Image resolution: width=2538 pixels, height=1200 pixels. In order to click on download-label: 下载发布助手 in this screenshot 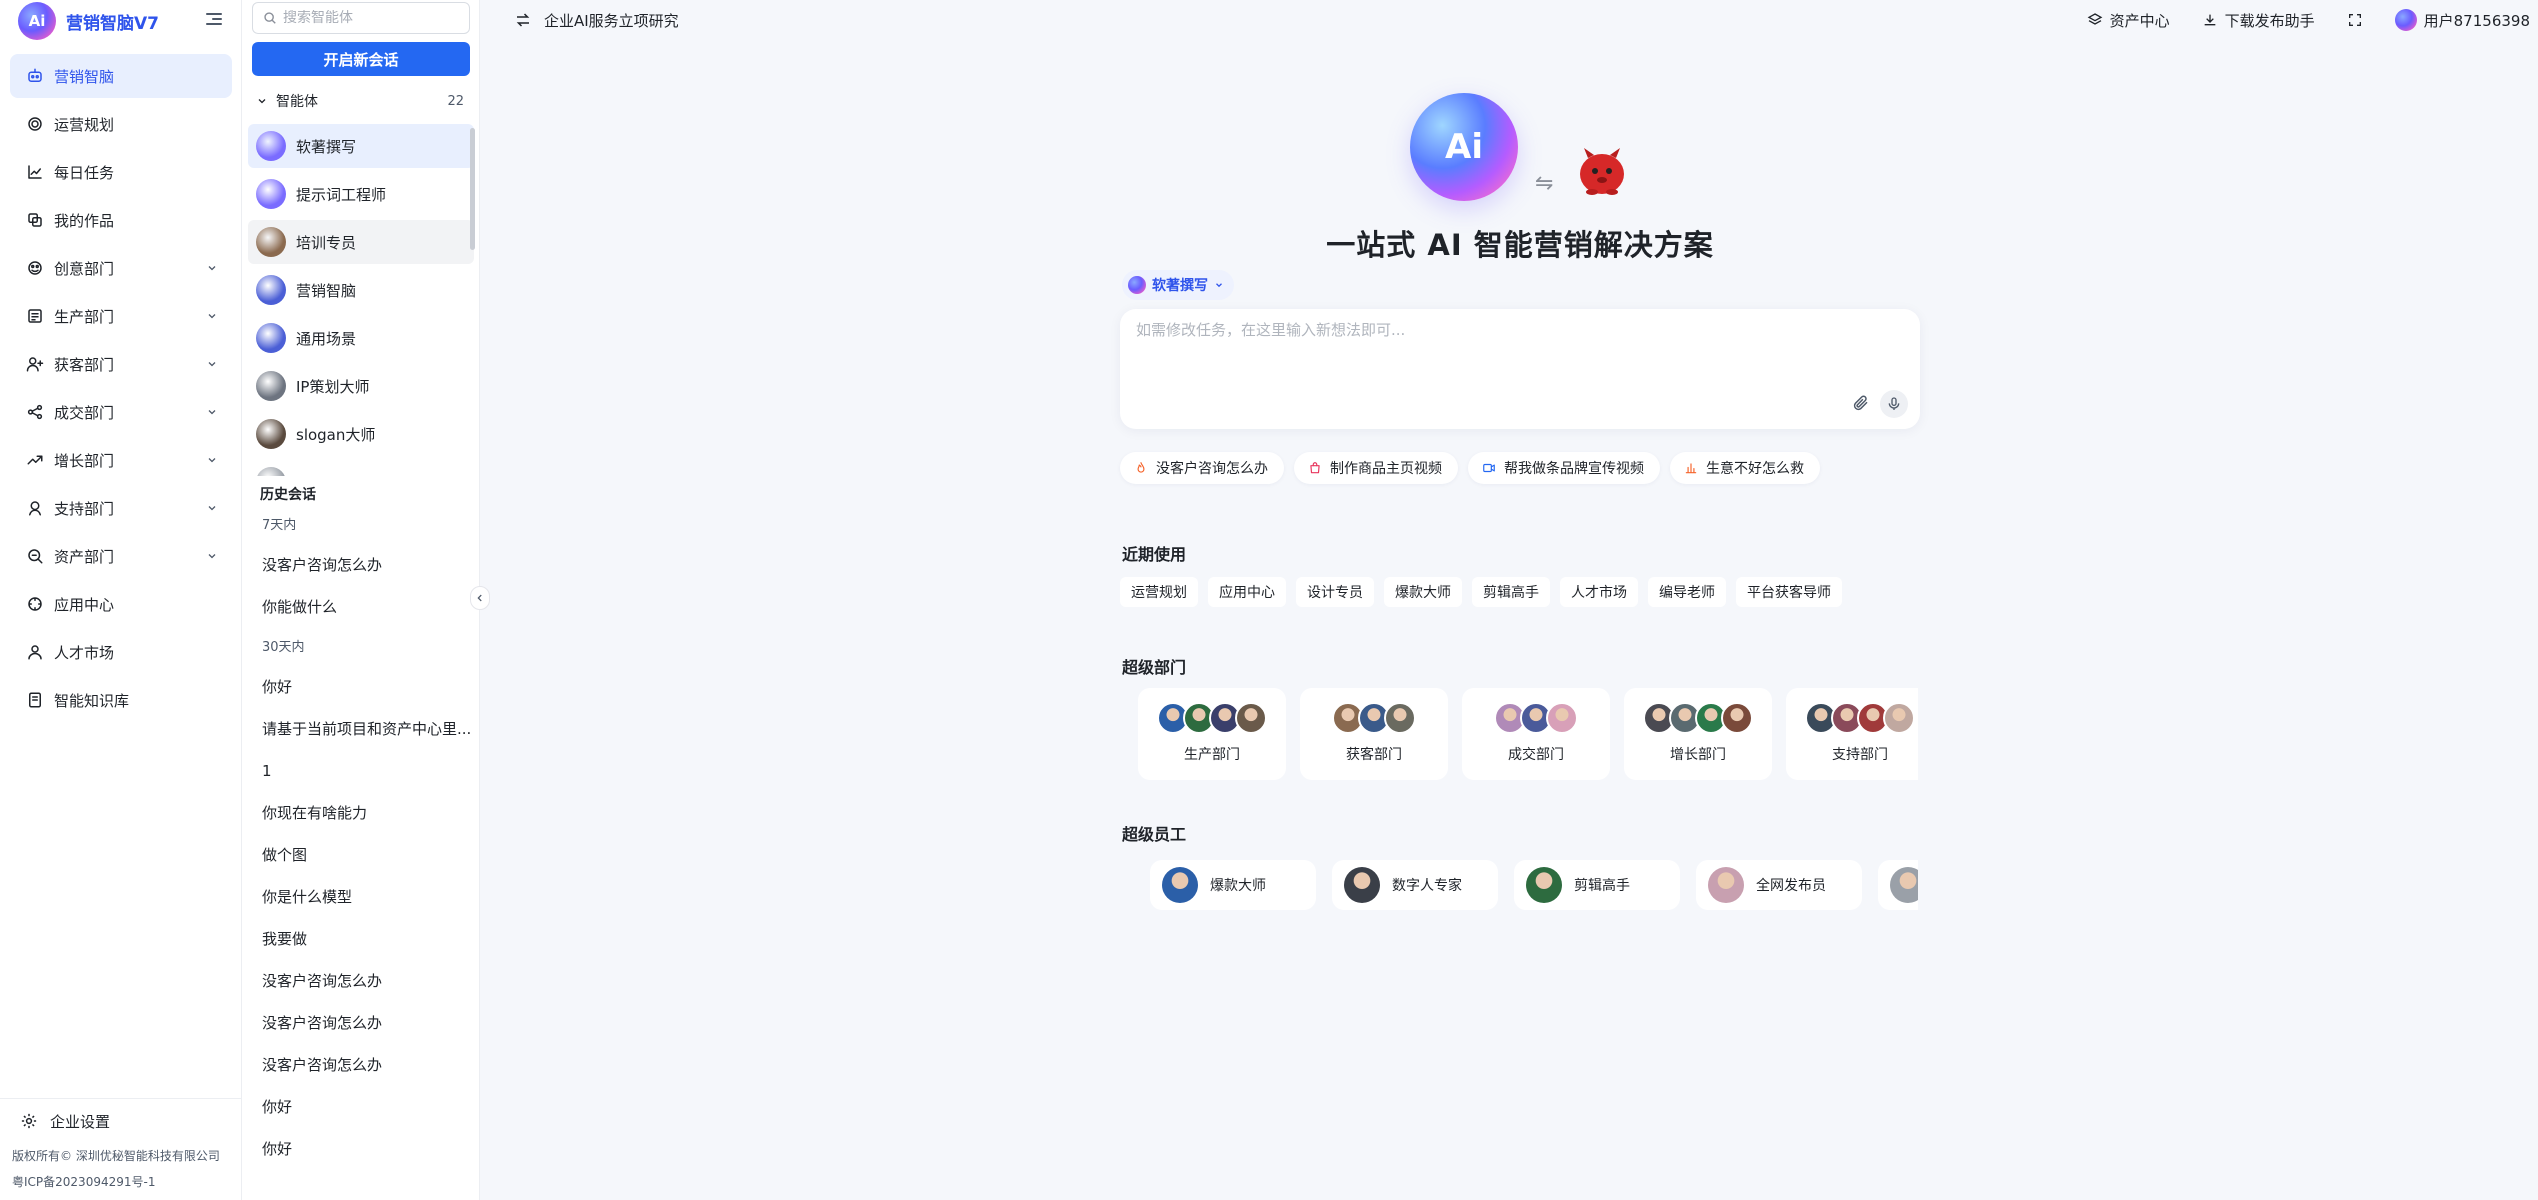, I will do `click(2269, 20)`.